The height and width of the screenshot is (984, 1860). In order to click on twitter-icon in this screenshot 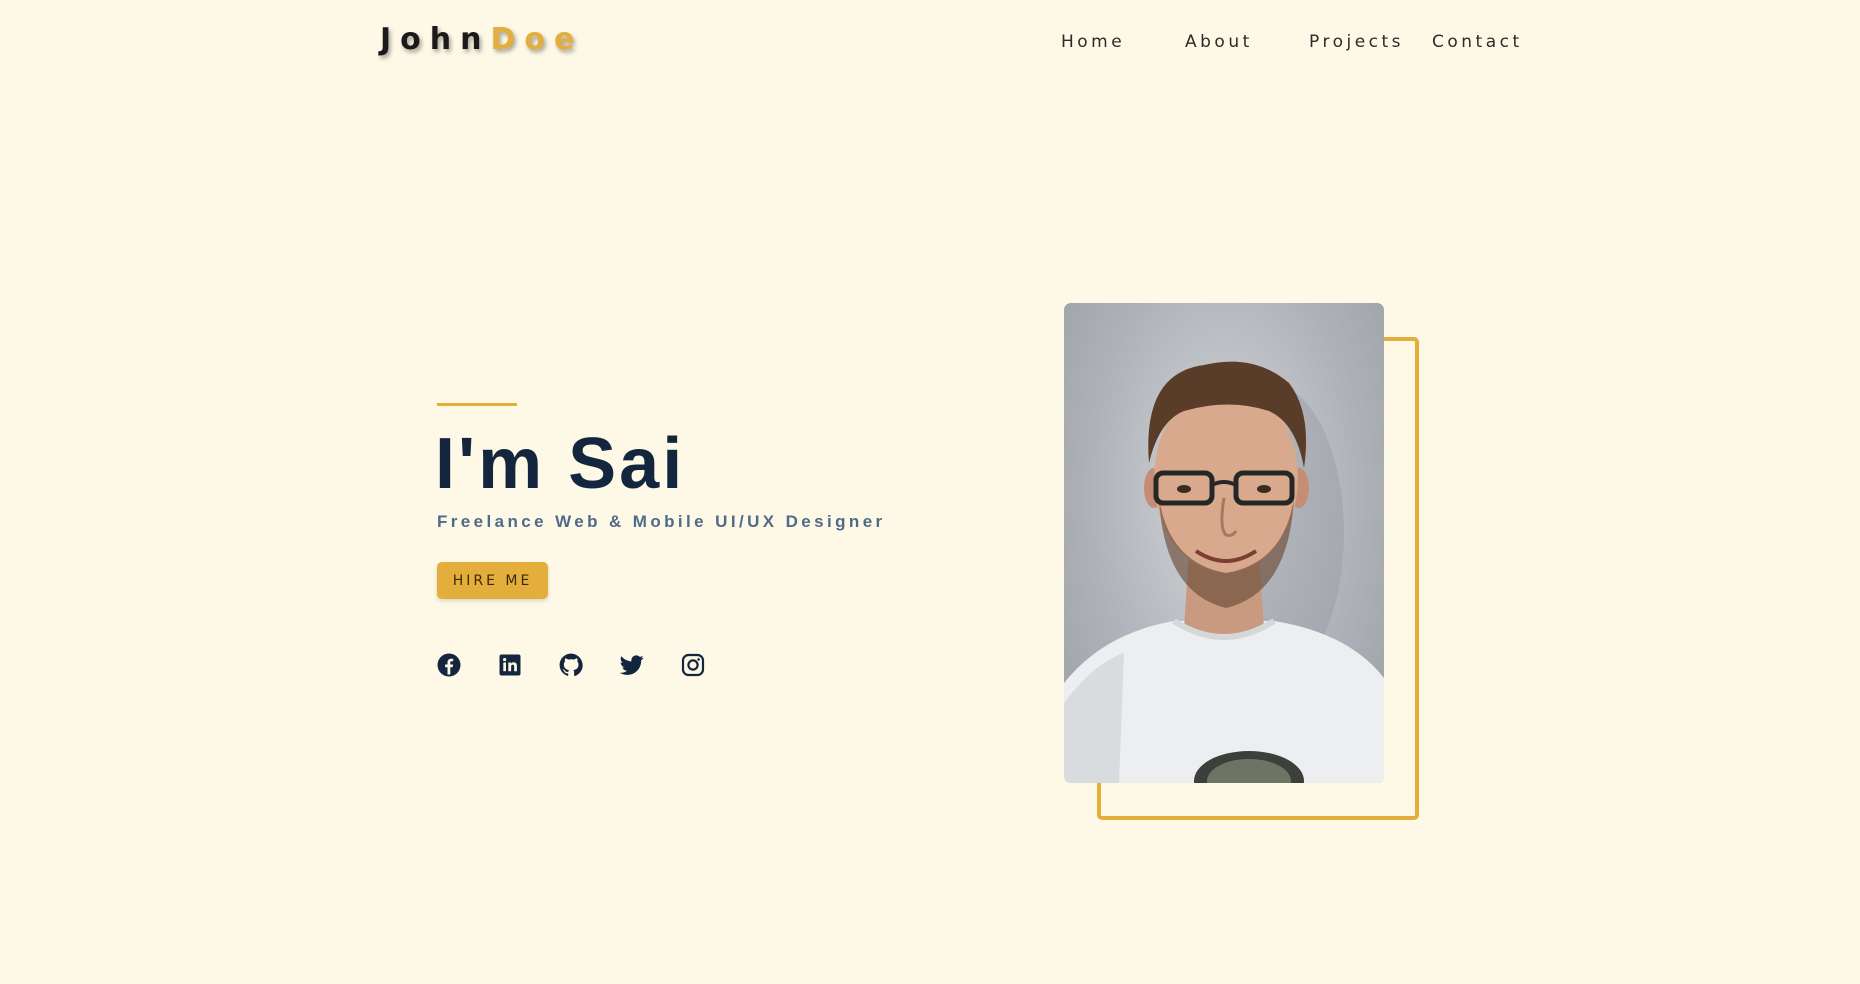, I will do `click(632, 665)`.